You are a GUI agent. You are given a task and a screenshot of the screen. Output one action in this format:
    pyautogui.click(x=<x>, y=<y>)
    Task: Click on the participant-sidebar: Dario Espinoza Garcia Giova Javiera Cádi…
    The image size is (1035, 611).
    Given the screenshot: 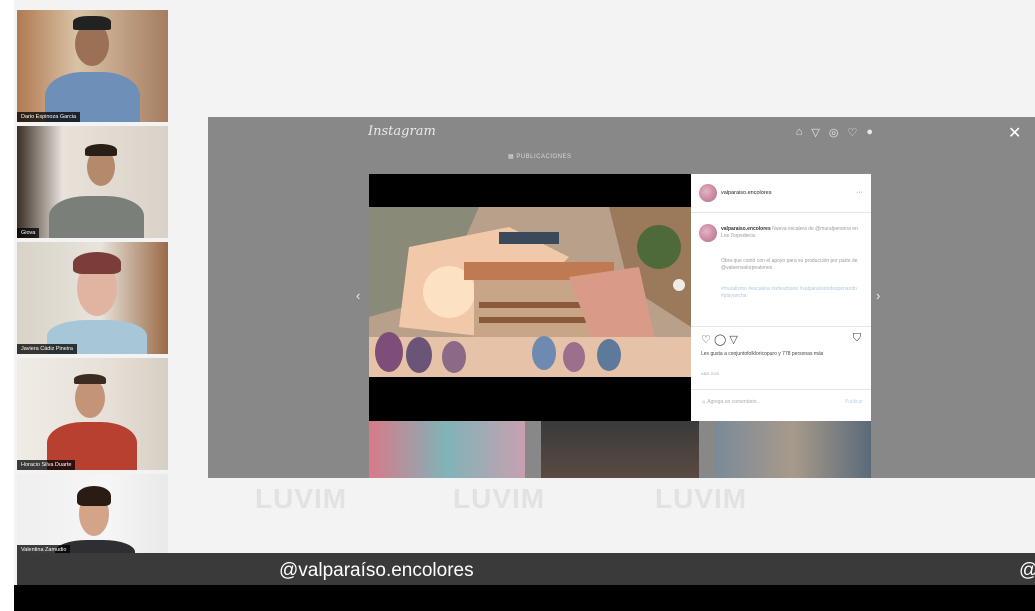 What is the action you would take?
    pyautogui.click(x=92, y=282)
    